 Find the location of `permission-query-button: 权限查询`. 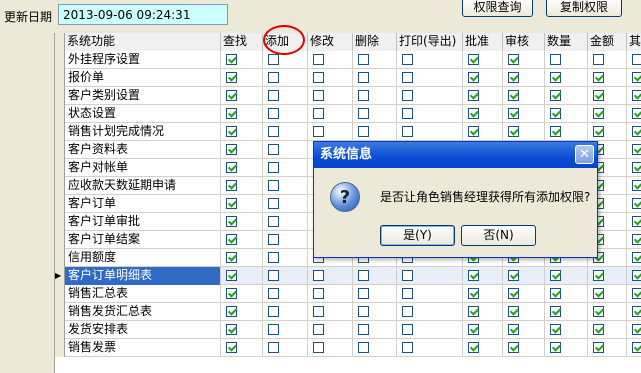

permission-query-button: 权限查询 is located at coordinates (497, 8).